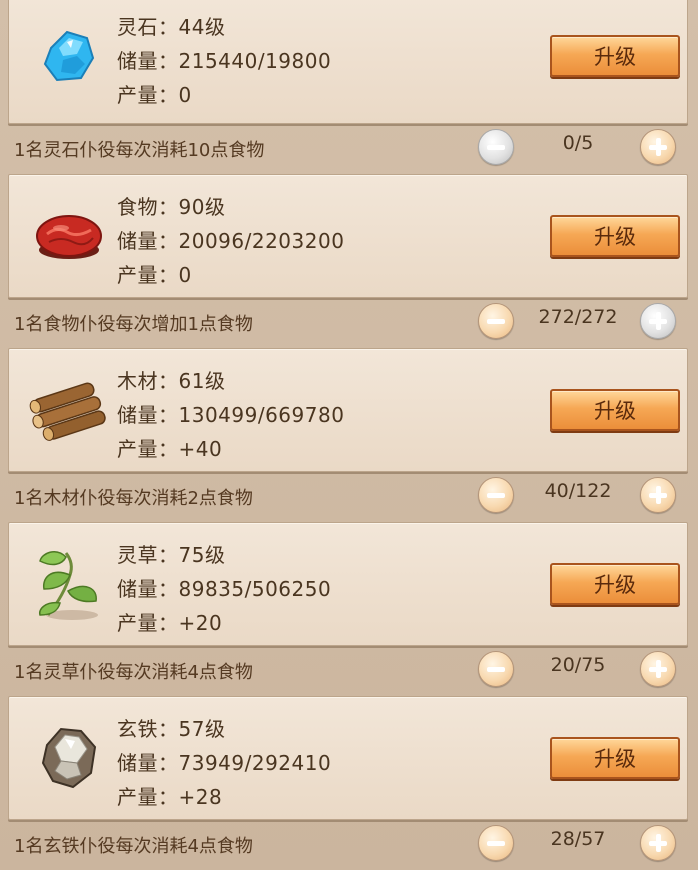  I want to click on resource-name: 木材：61级, so click(171, 381).